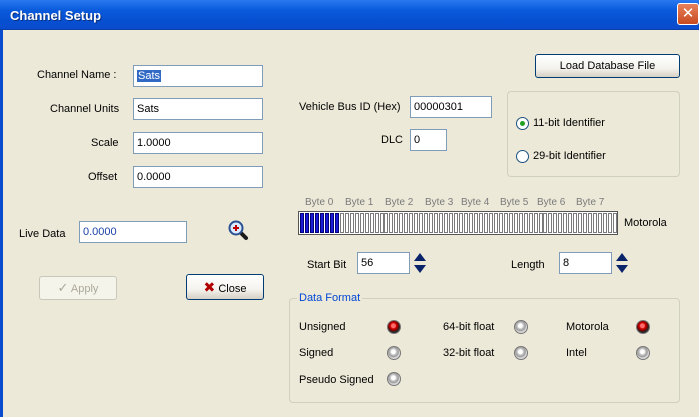 This screenshot has height=417, width=699. What do you see at coordinates (688, 14) in the screenshot?
I see `window-close-button: ✕` at bounding box center [688, 14].